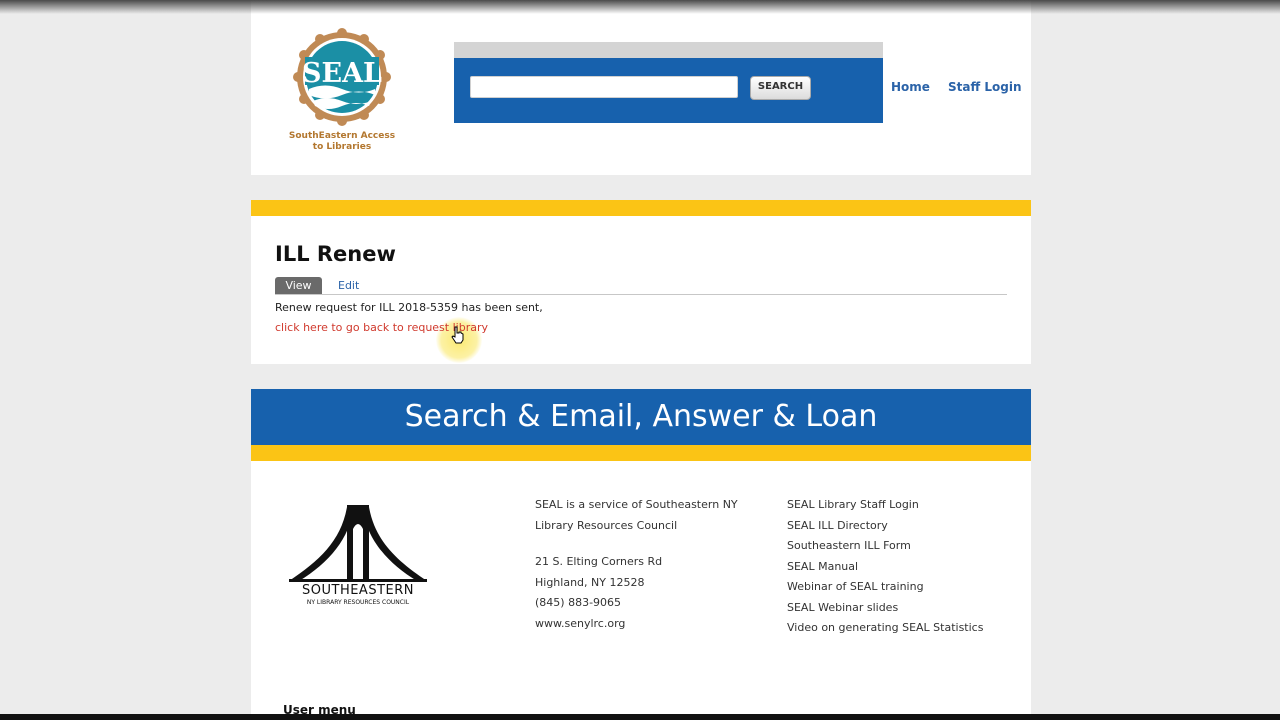 This screenshot has height=720, width=1280. Describe the element at coordinates (885, 608) in the screenshot. I see `footer-link-webinar-slides: SEAL Webinar slides` at that location.